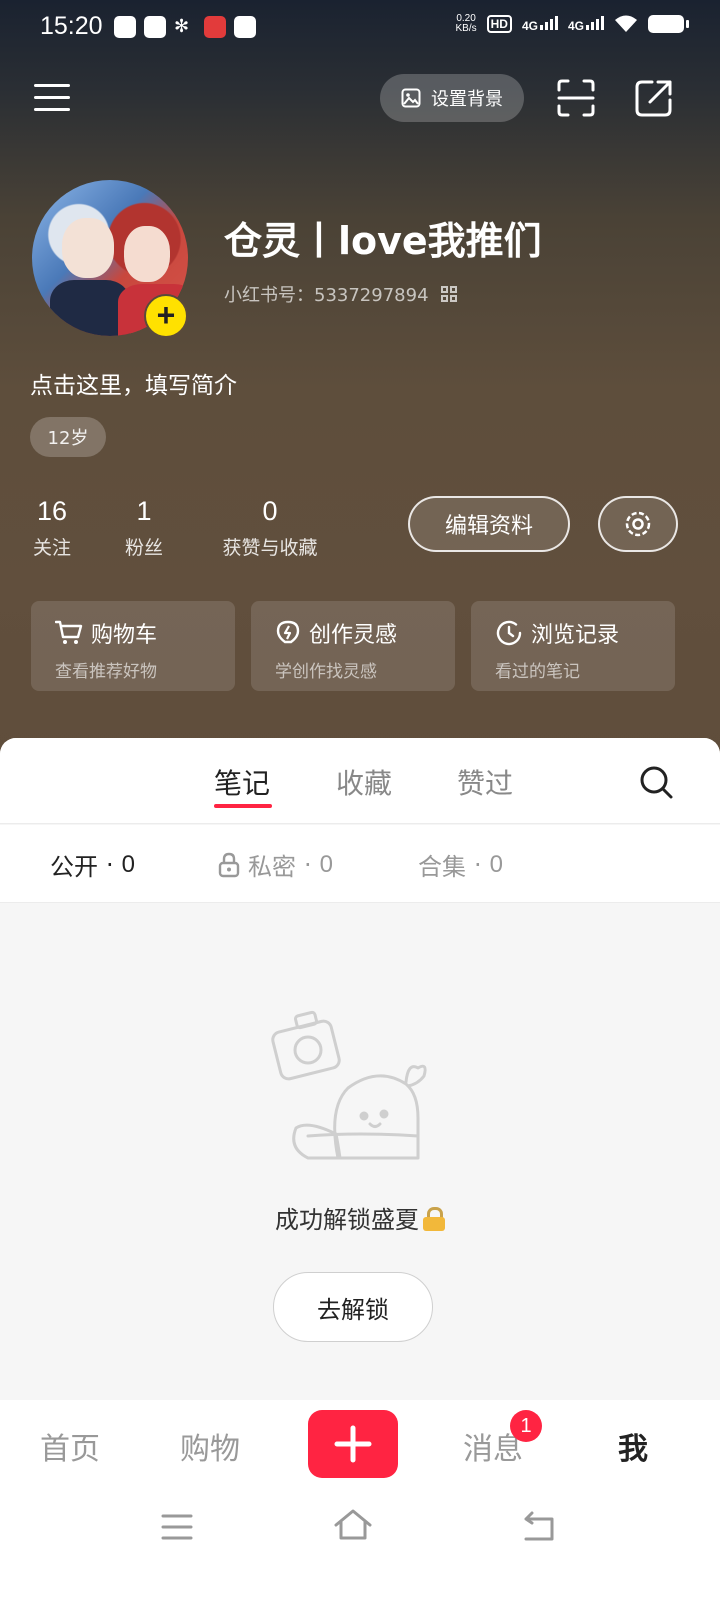  What do you see at coordinates (124, 635) in the screenshot?
I see `card-title: 购物车` at bounding box center [124, 635].